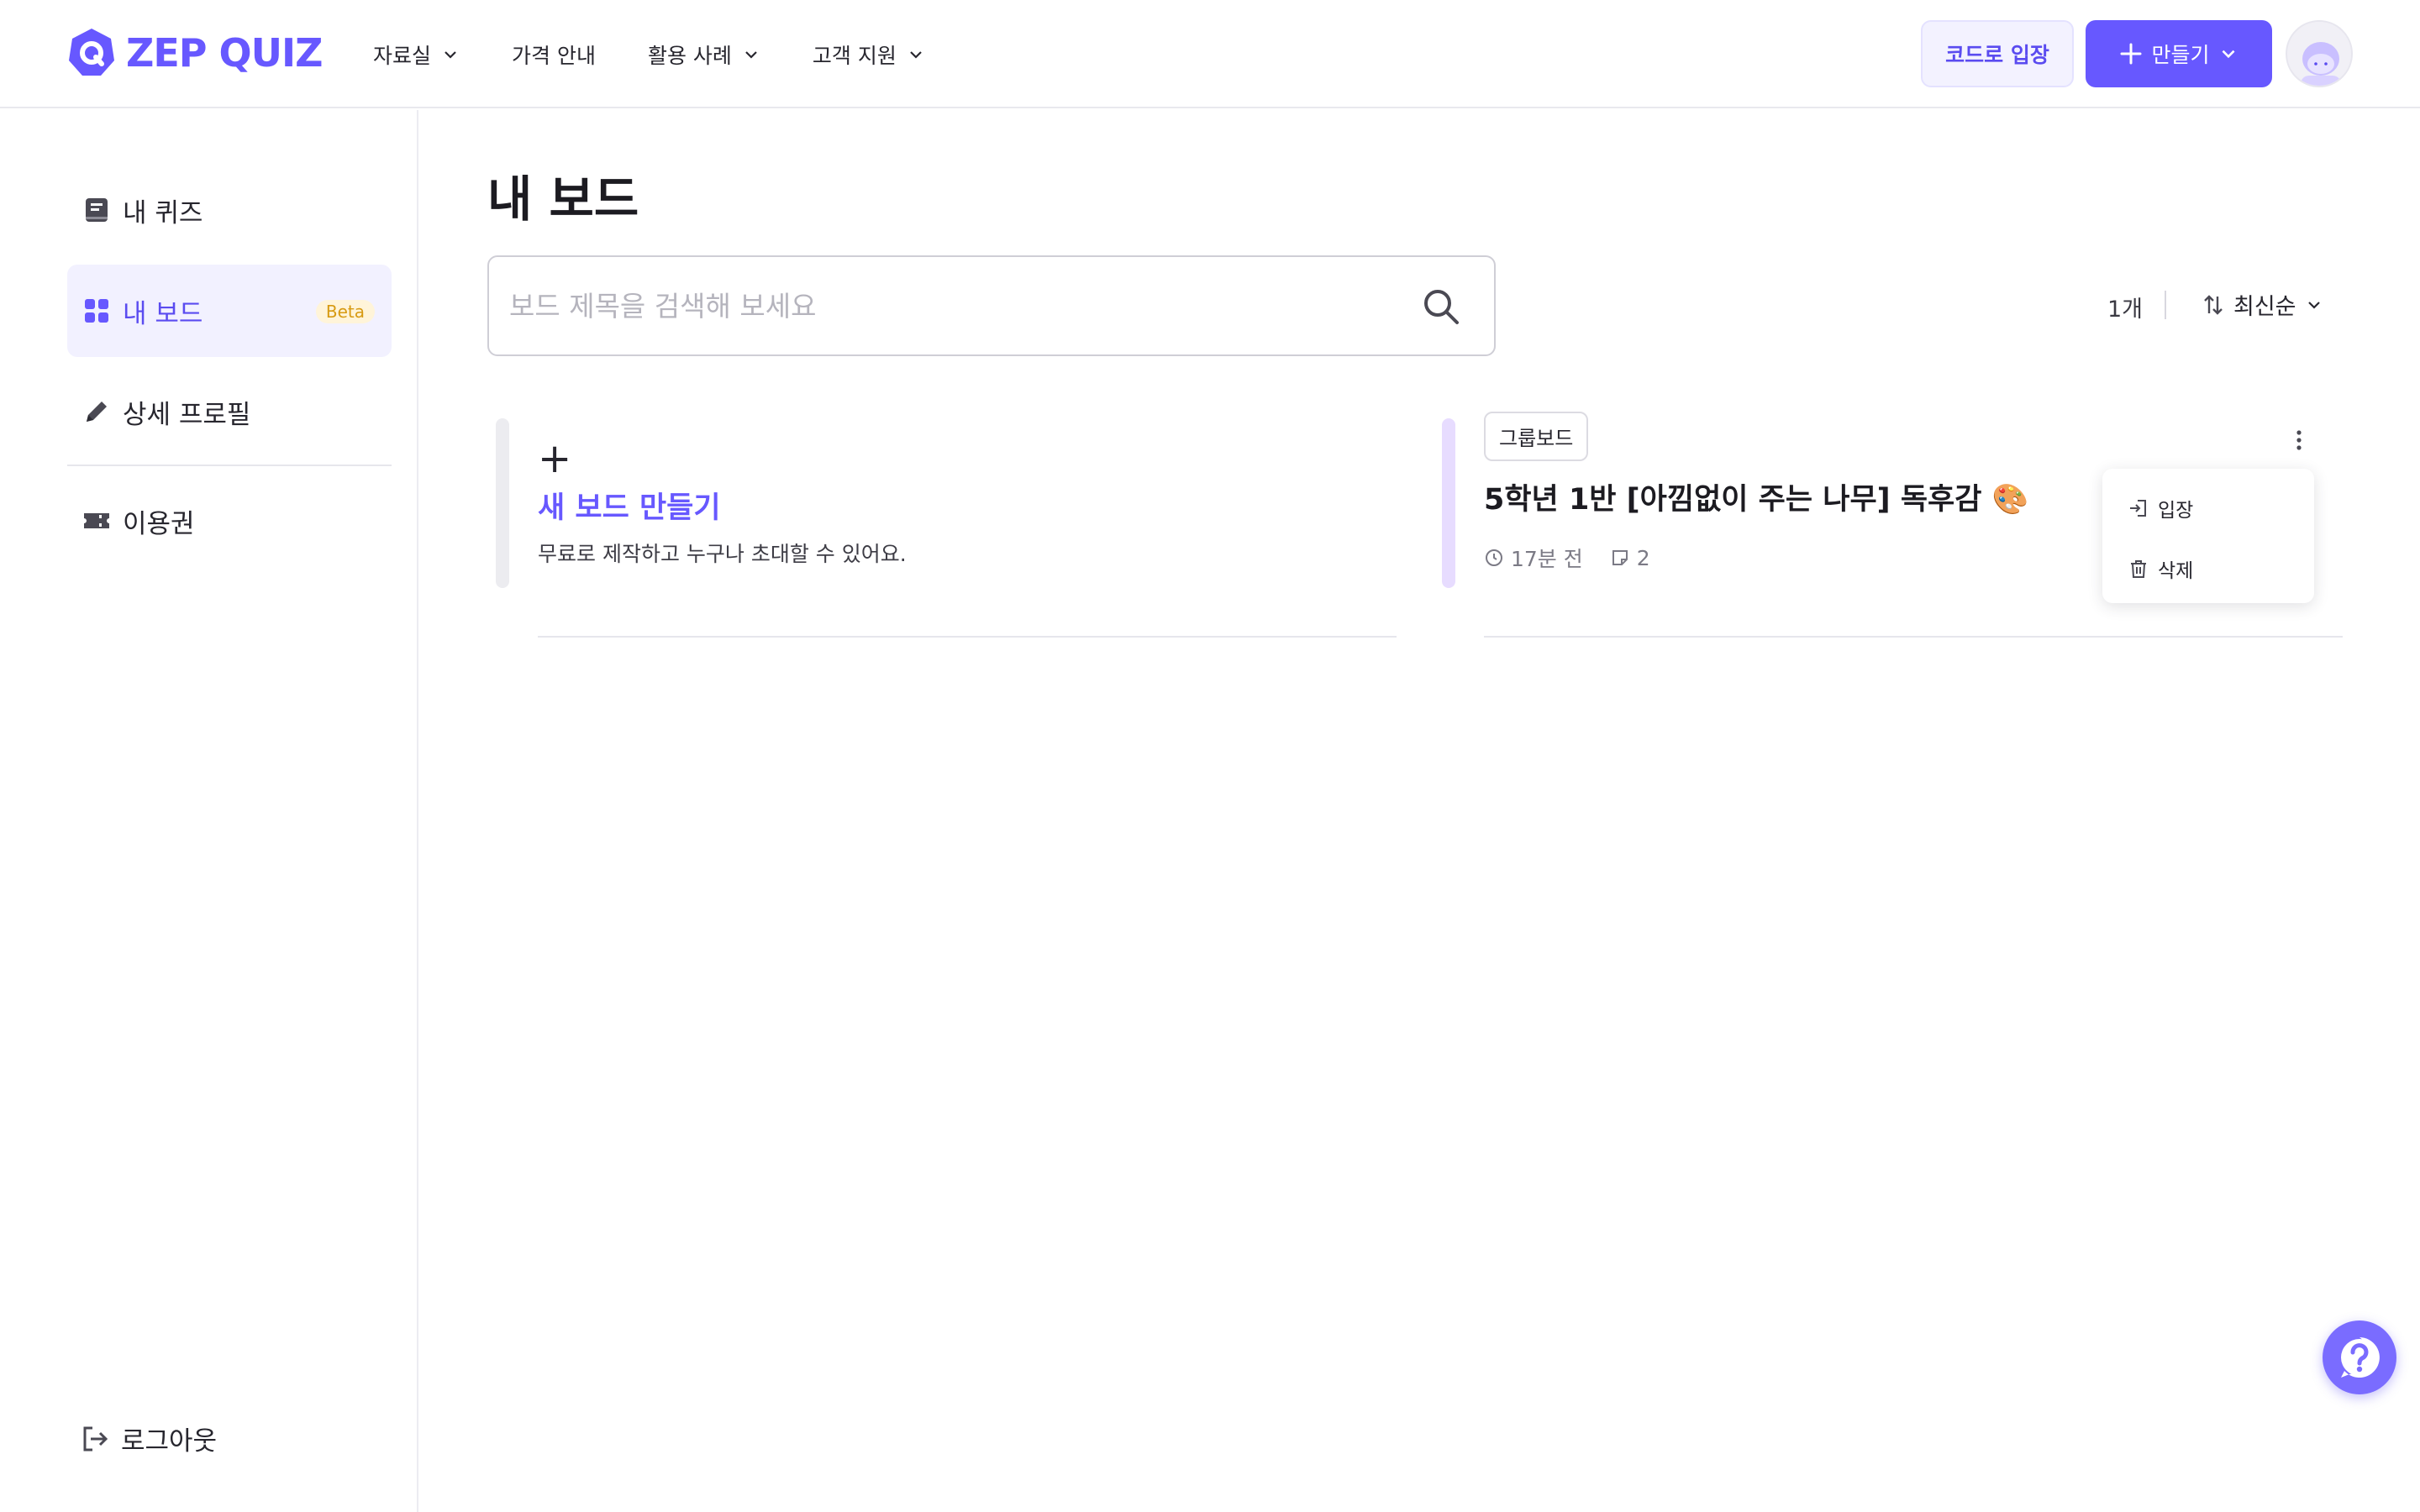 This screenshot has width=2420, height=1512. Describe the element at coordinates (2131, 54) in the screenshot. I see `plus-icon` at that location.